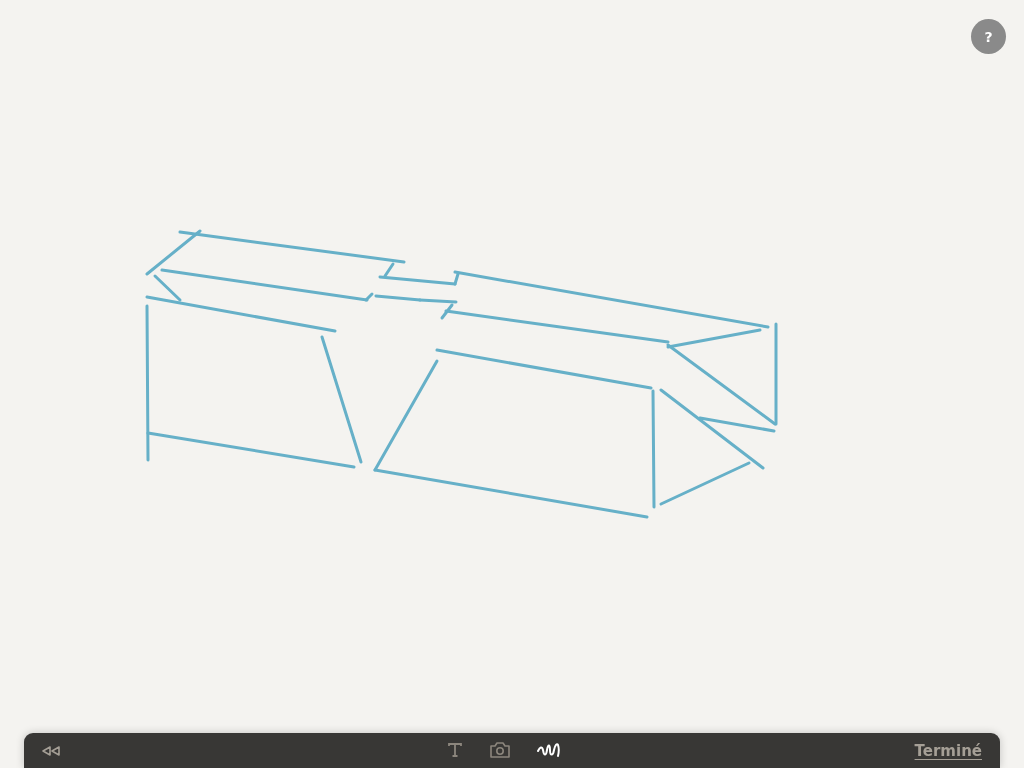 This screenshot has height=768, width=1024. I want to click on help-button: ?, so click(988, 36).